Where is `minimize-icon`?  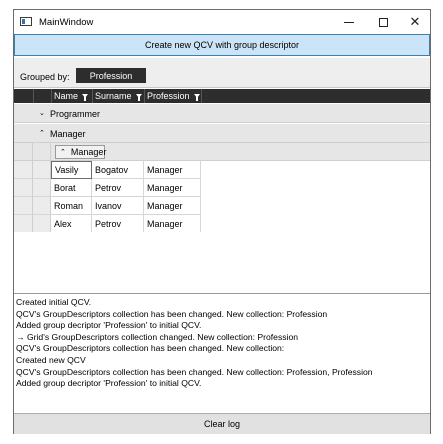 minimize-icon is located at coordinates (349, 22).